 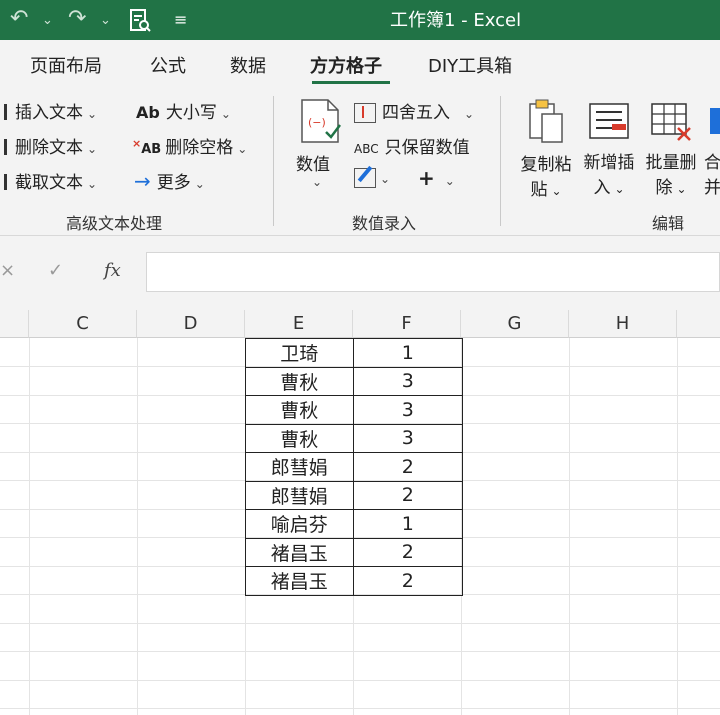 What do you see at coordinates (546, 121) in the screenshot?
I see `clipboard-icon` at bounding box center [546, 121].